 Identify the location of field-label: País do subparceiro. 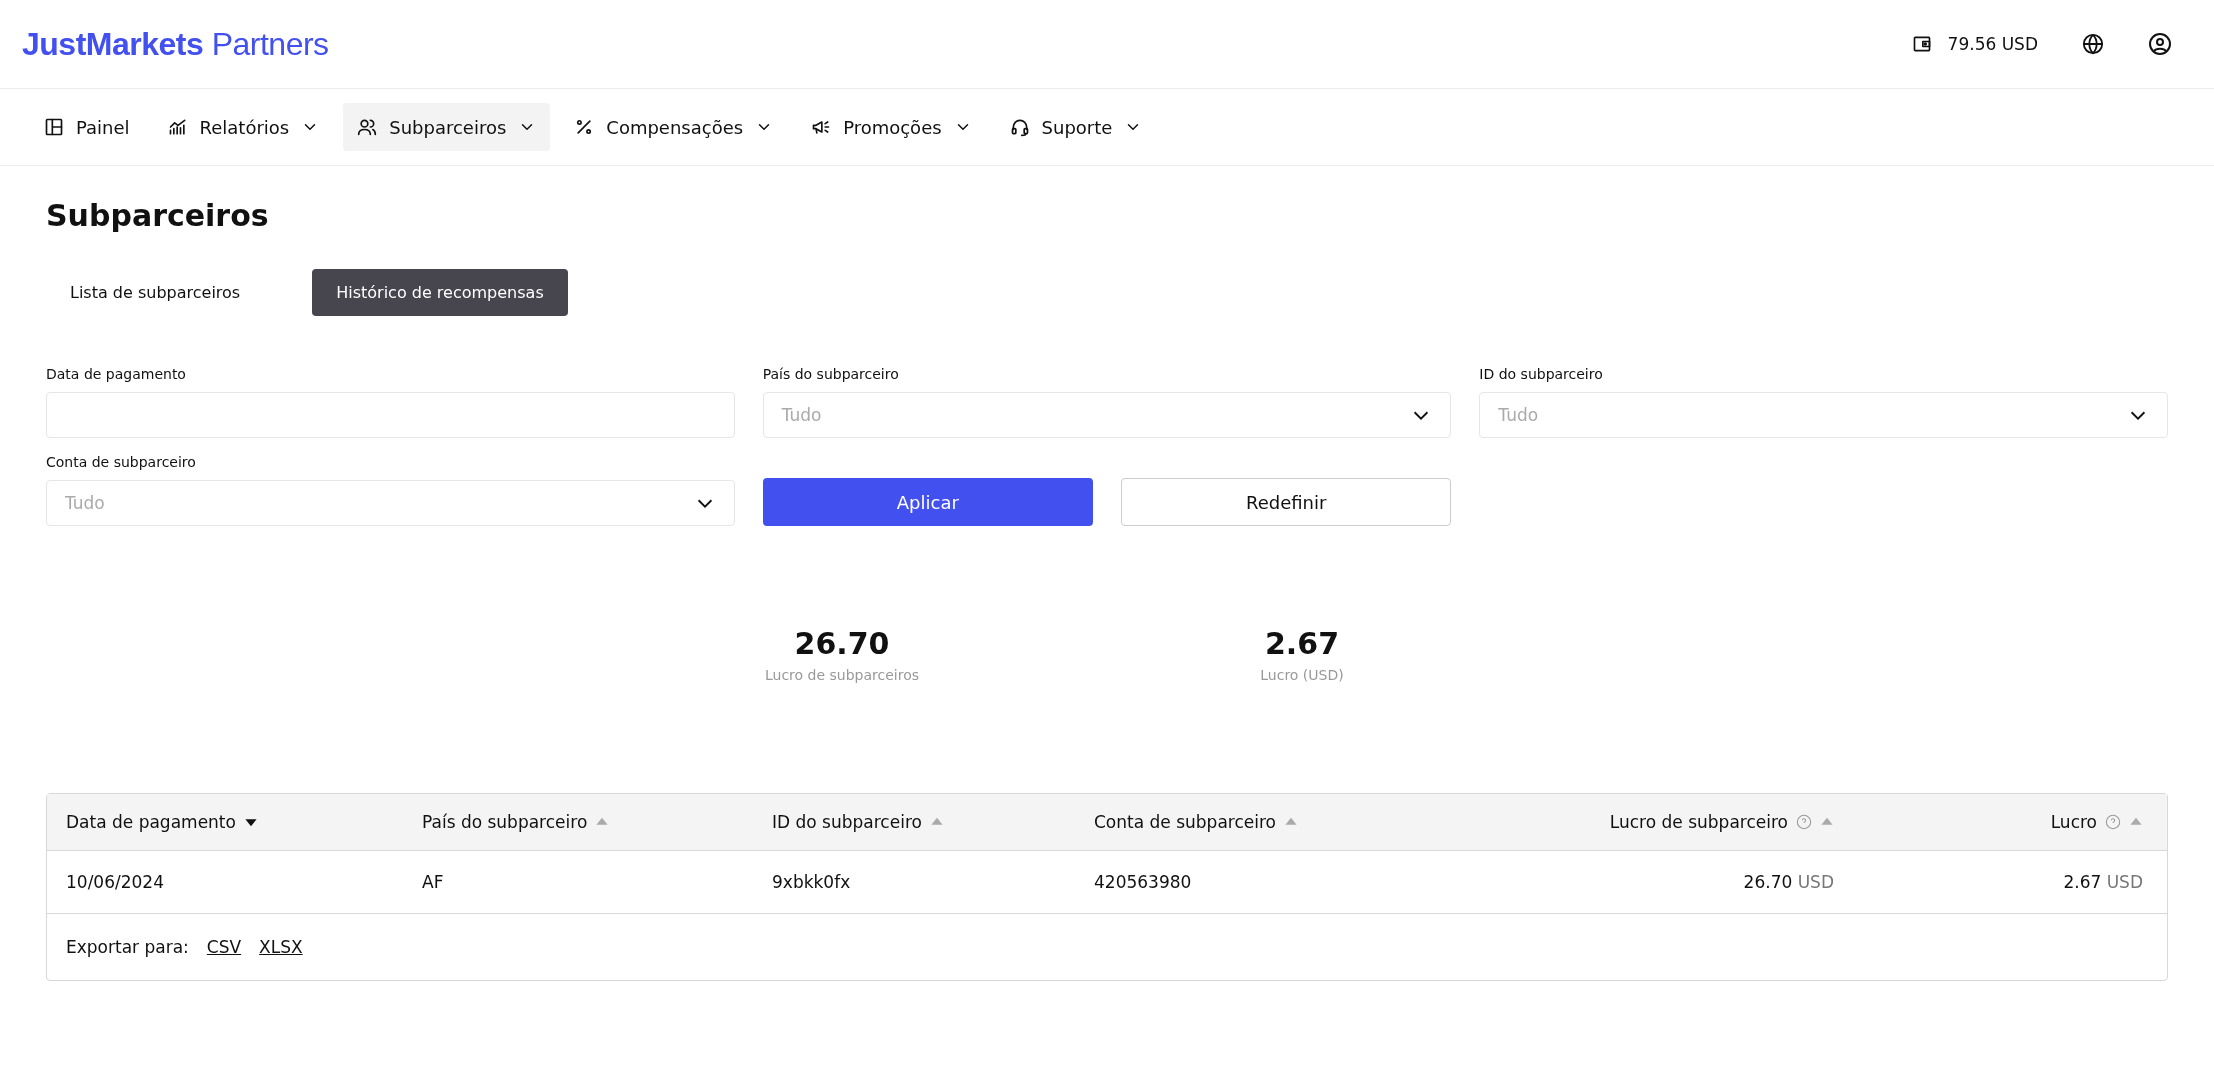
(831, 374).